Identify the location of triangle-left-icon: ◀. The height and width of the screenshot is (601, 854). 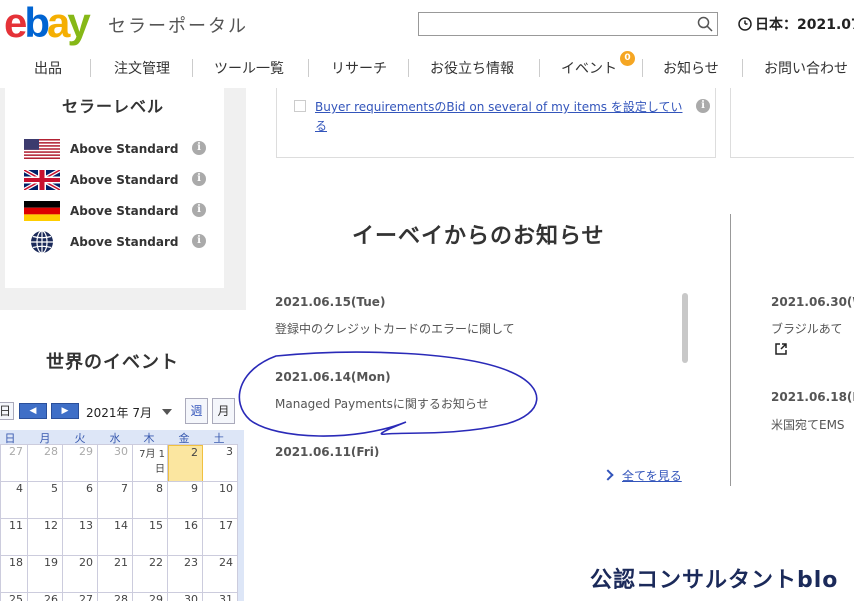
(33, 411).